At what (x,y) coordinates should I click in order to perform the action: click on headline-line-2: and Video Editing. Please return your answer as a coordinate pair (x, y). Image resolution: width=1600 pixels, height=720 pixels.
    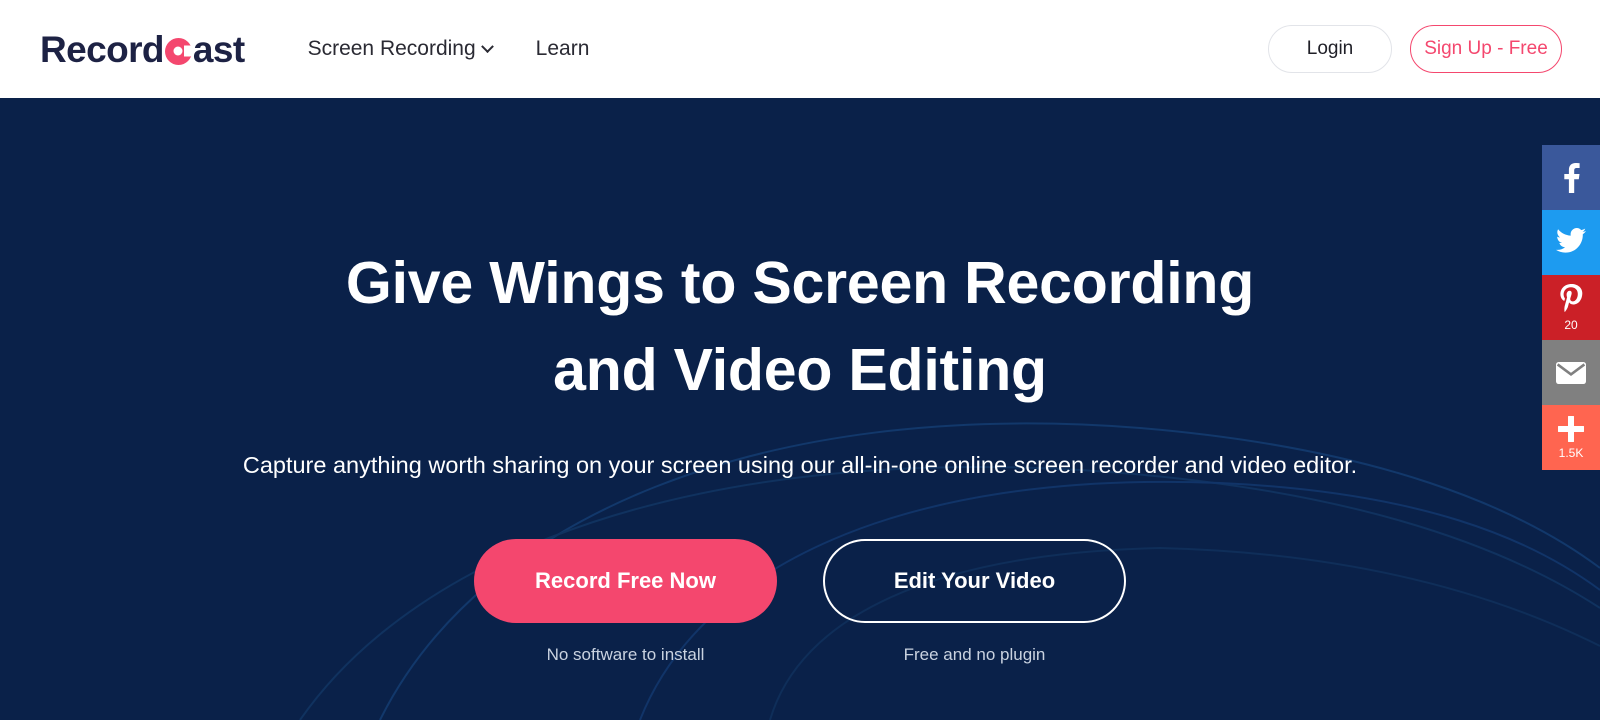
    Looking at the image, I should click on (800, 370).